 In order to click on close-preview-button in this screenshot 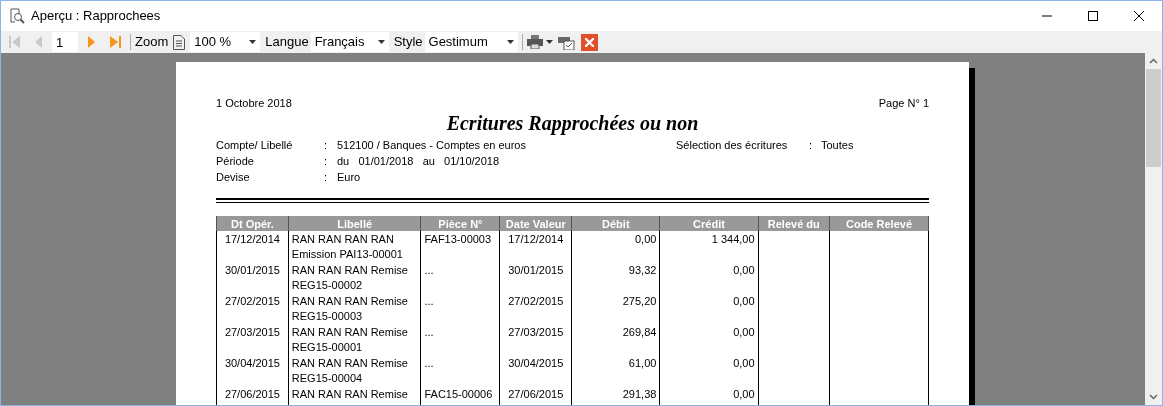, I will do `click(589, 42)`.